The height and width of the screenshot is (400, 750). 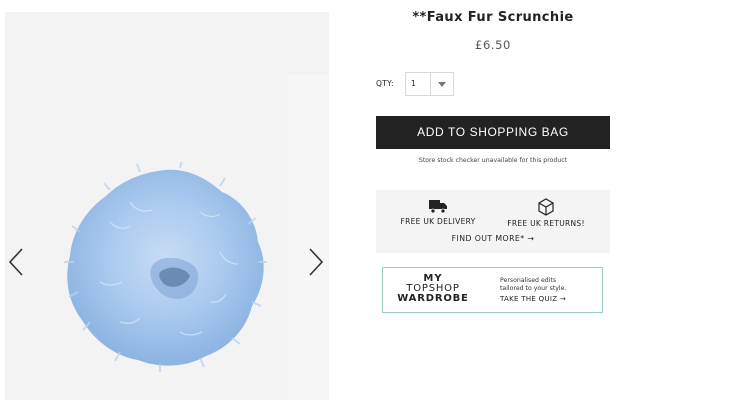 I want to click on next-image-peek, so click(x=308, y=237).